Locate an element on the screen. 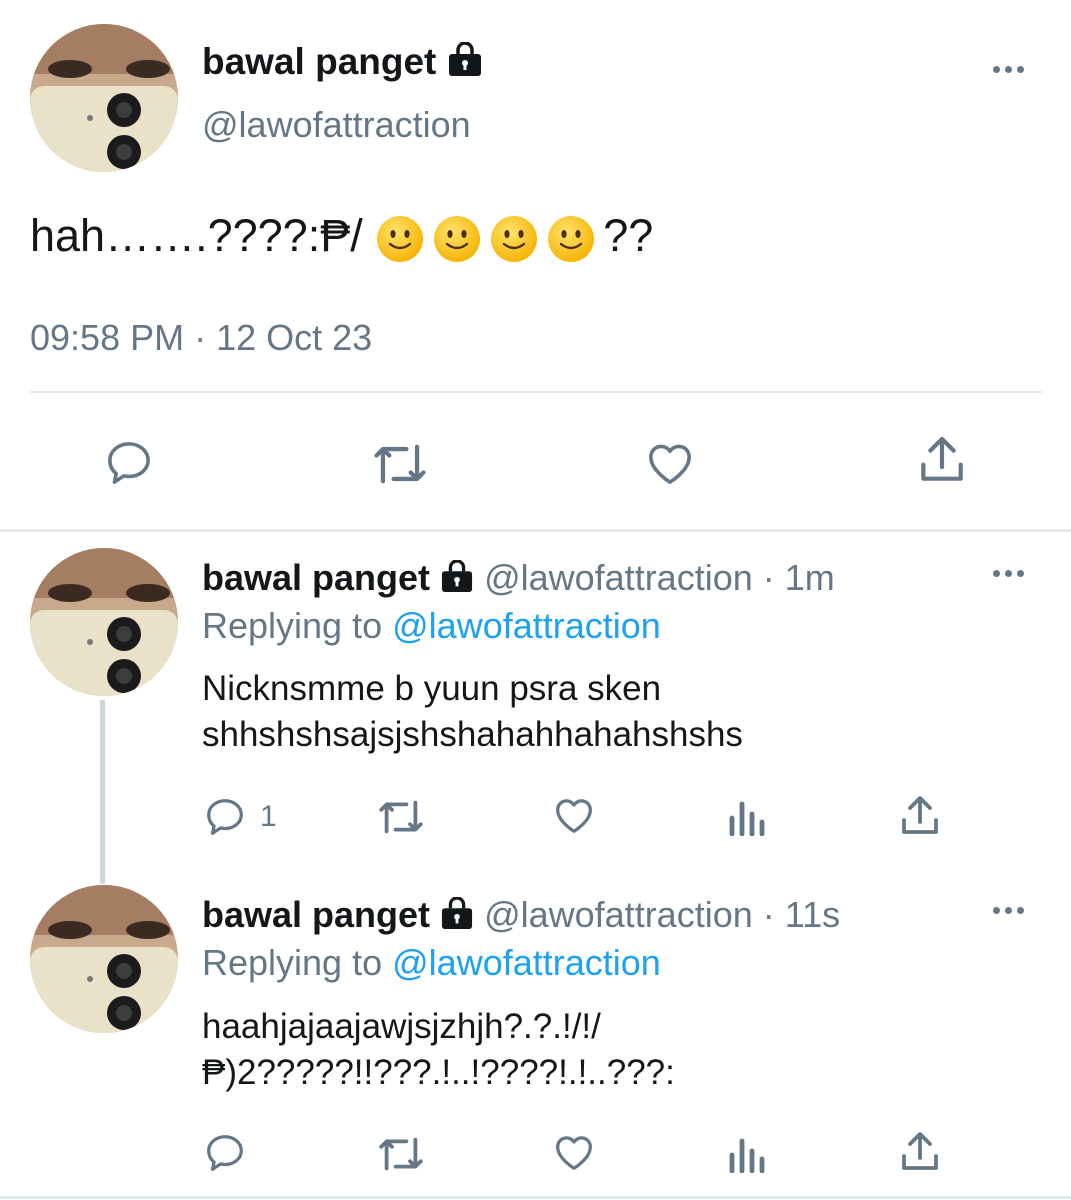 Image resolution: width=1071 pixels, height=1200 pixels. tweet-text: hah…….????:₱/ ?? is located at coordinates (341, 236).